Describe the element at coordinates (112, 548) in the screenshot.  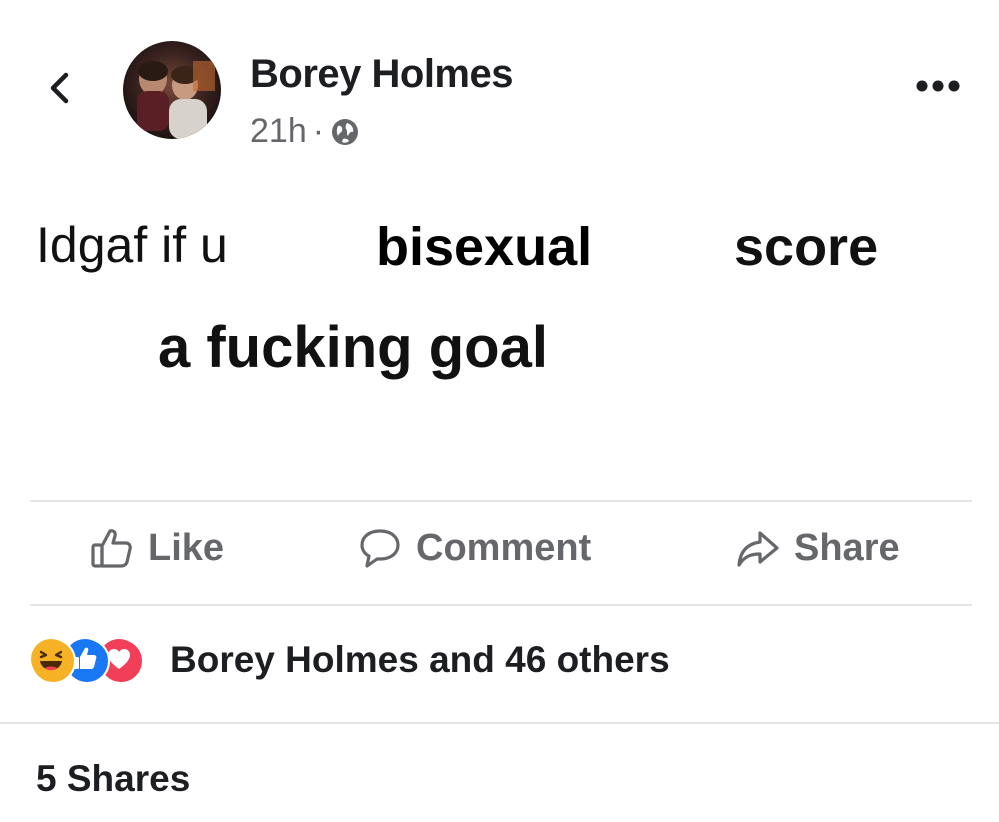
I see `thumbs-up-icon` at that location.